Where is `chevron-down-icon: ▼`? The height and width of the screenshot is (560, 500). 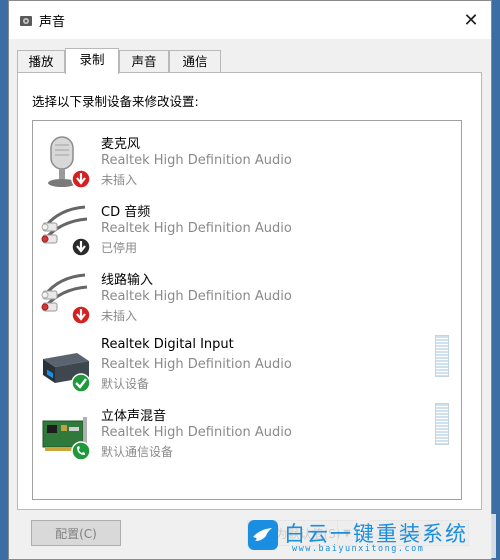
chevron-down-icon: ▼ is located at coordinates (346, 533).